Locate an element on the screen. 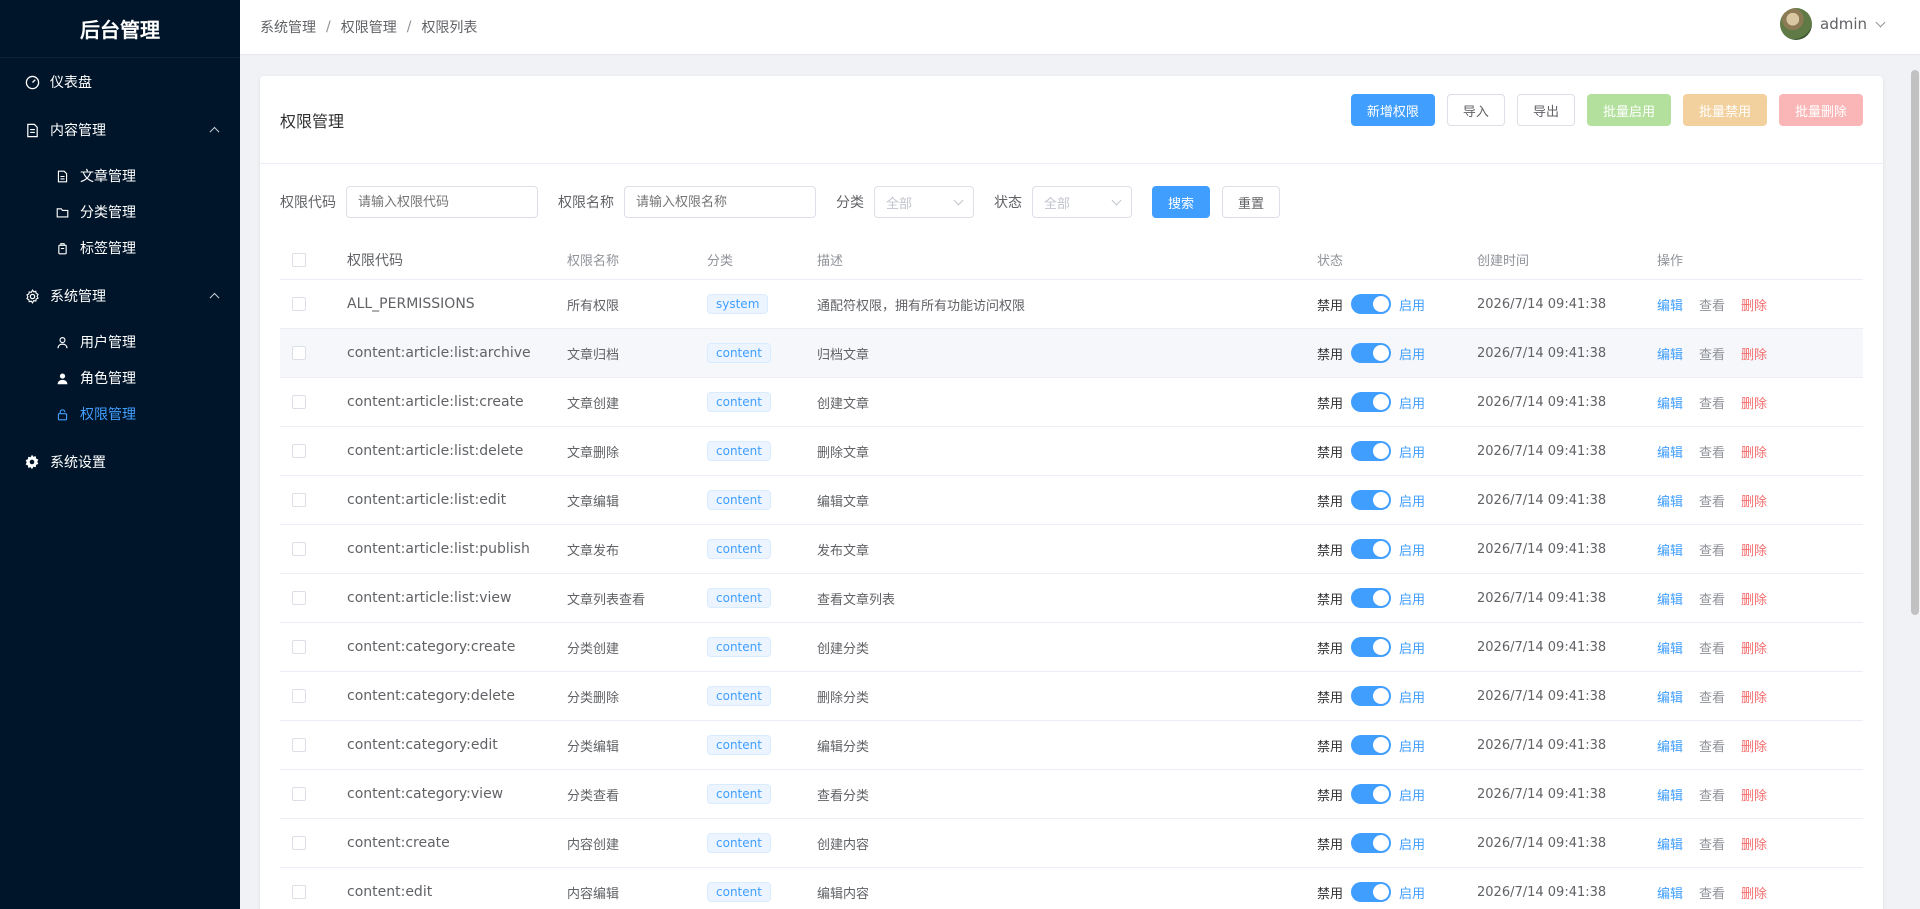  menu-item-categories: 分类管理 is located at coordinates (120, 212).